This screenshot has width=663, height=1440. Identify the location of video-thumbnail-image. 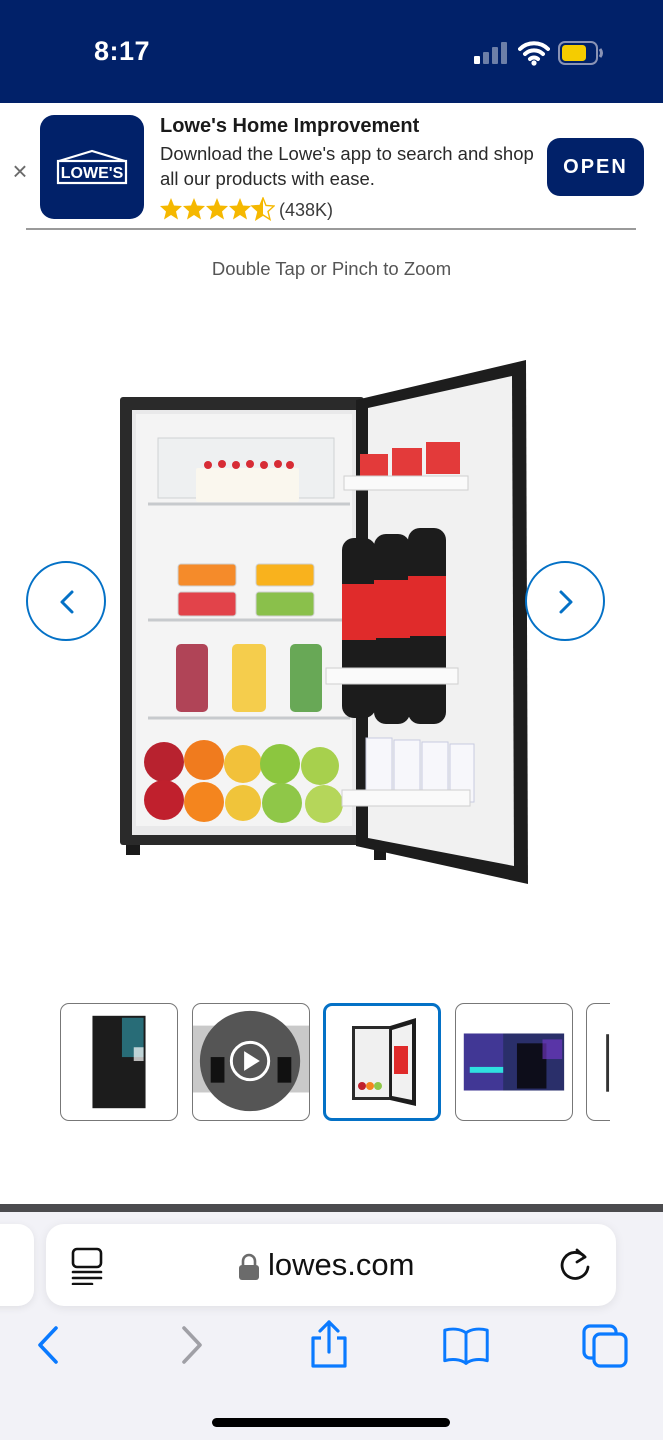
(251, 1061).